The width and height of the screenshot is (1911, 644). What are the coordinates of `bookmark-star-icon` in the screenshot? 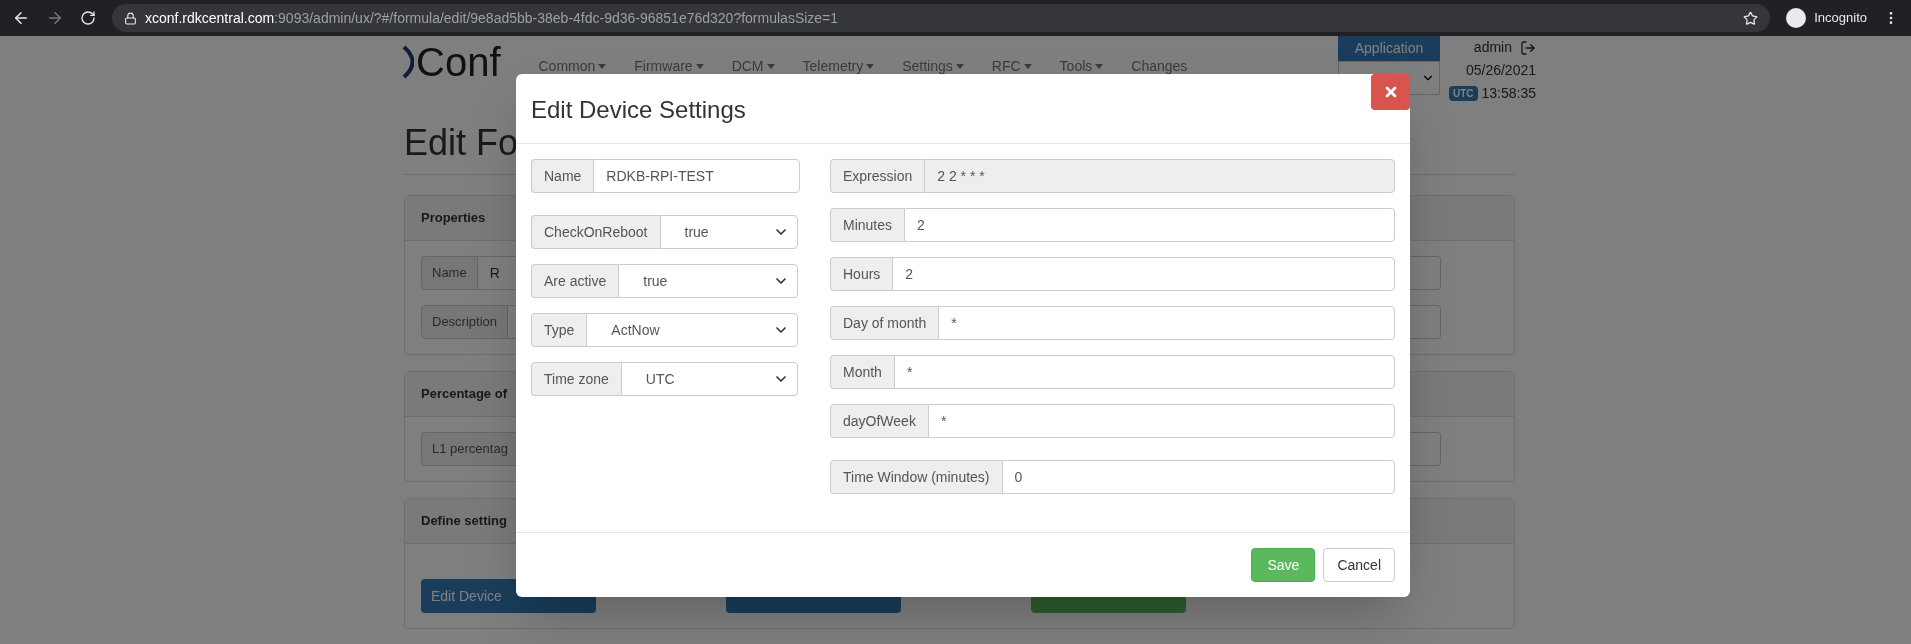 It's located at (1751, 18).